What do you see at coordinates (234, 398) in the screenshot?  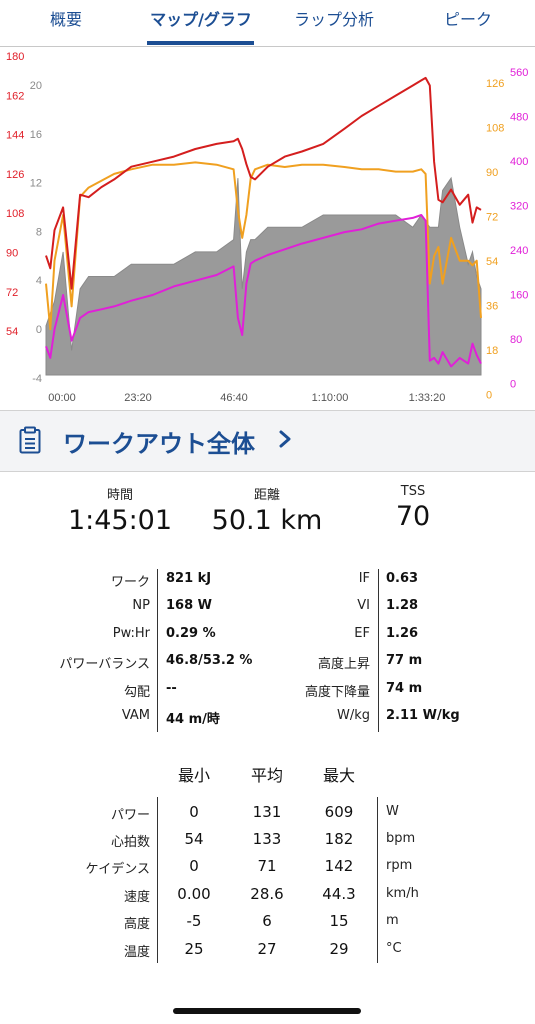 I see `x-tick-label: 46:40` at bounding box center [234, 398].